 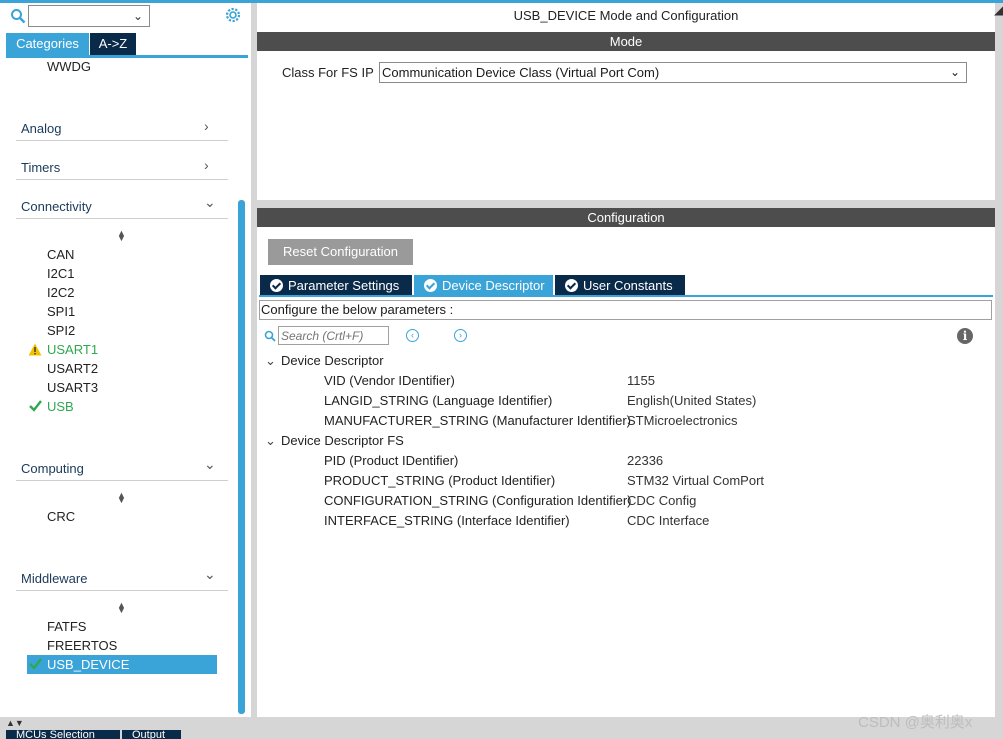 I want to click on tab-categories: Categories, so click(x=47, y=44).